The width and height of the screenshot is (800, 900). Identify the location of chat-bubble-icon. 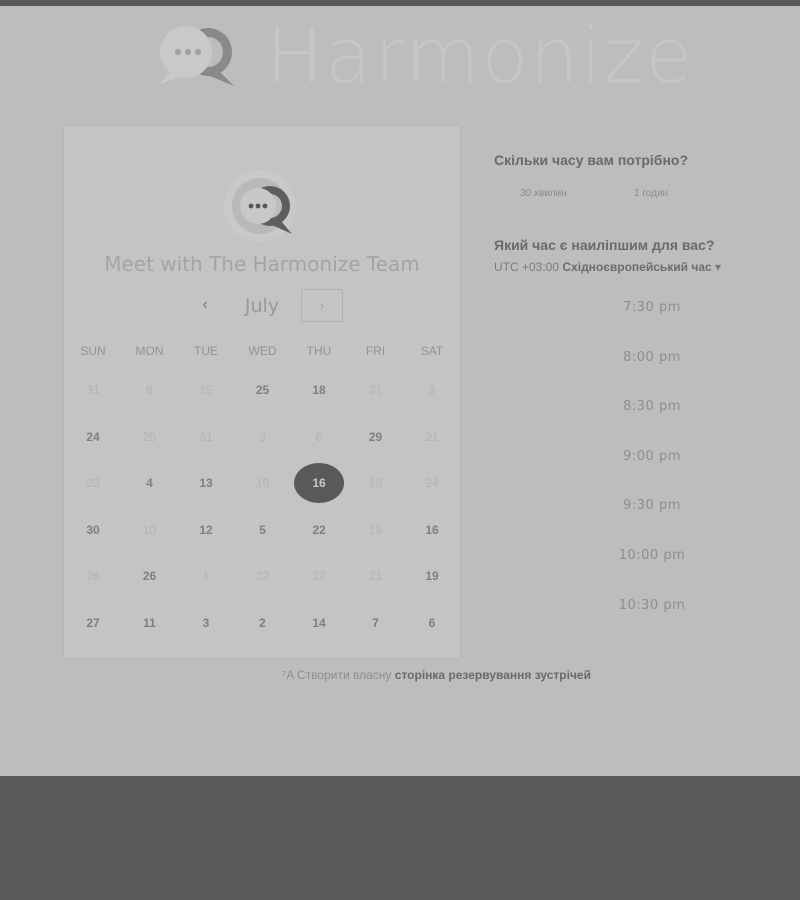
(262, 208).